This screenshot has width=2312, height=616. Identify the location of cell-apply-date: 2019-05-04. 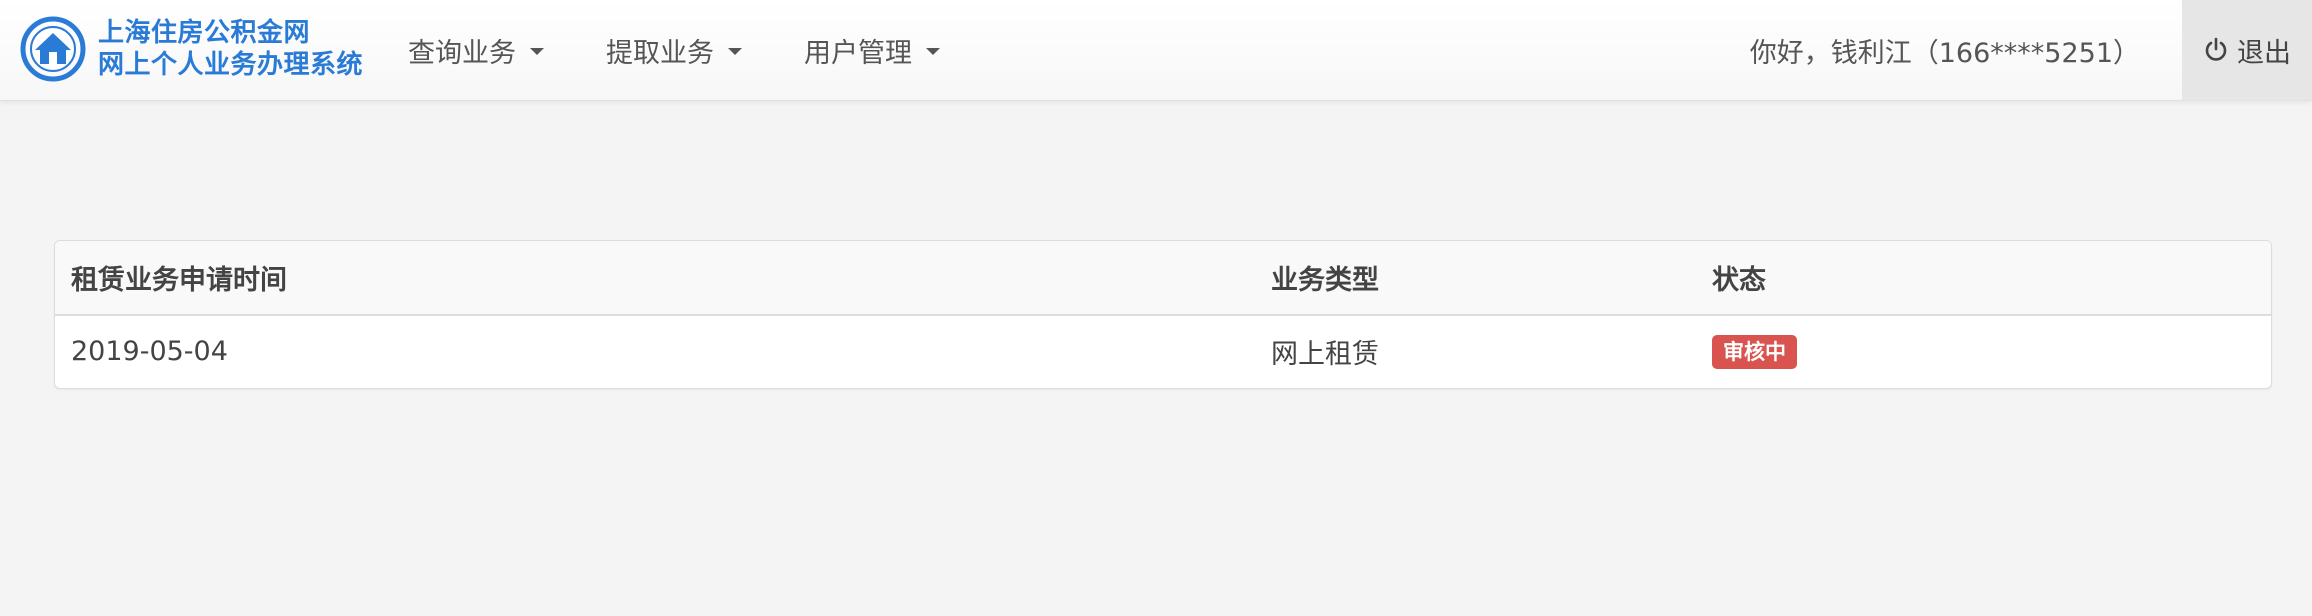
(149, 351).